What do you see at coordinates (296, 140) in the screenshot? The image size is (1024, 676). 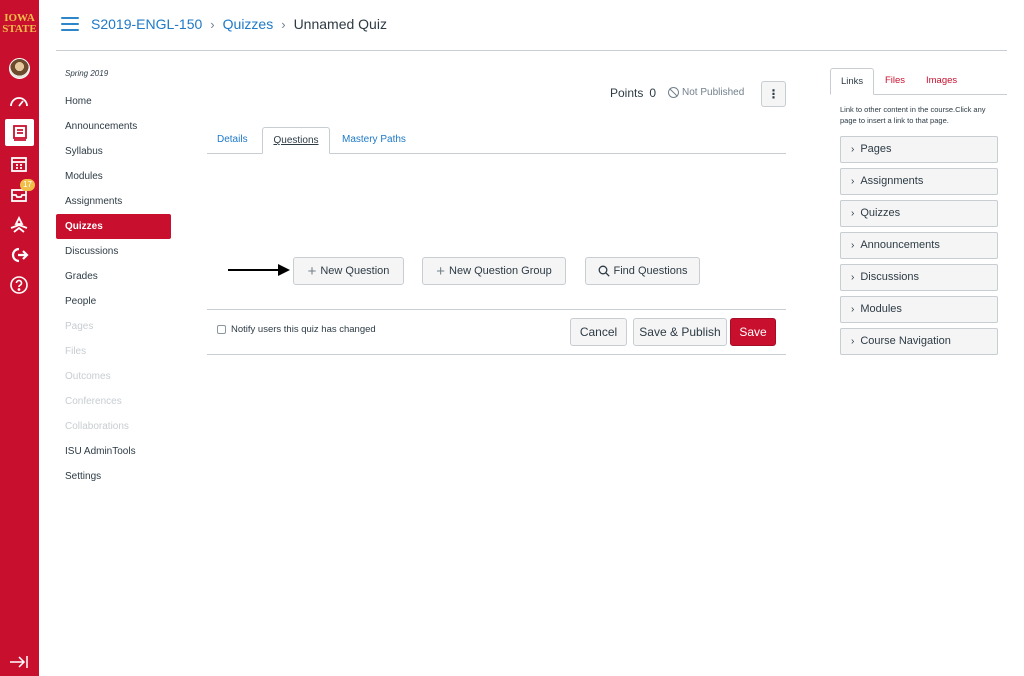 I see `tab-questions: Questions` at bounding box center [296, 140].